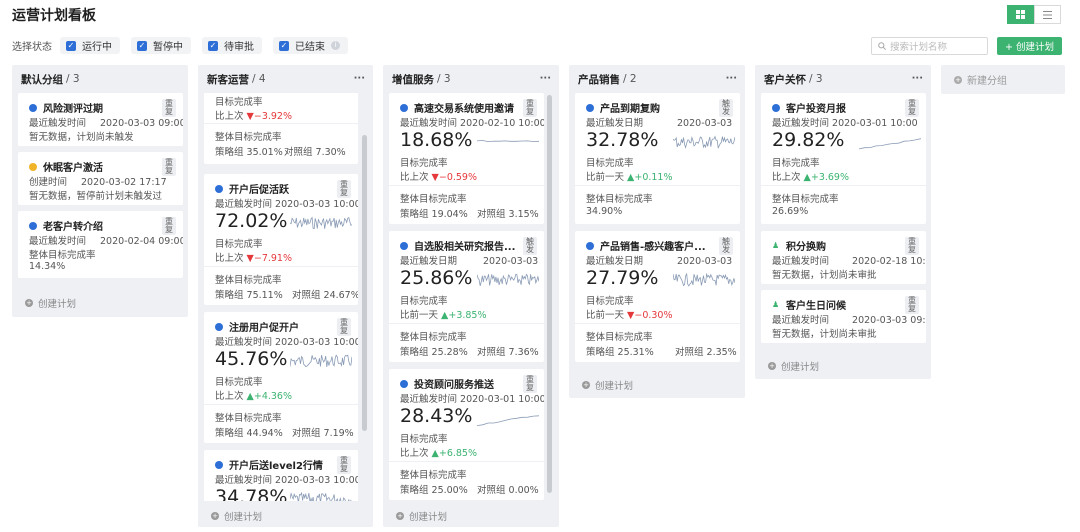 The height and width of the screenshot is (532, 1080). Describe the element at coordinates (457, 177) in the screenshot. I see `delta-value: −0.59%` at that location.